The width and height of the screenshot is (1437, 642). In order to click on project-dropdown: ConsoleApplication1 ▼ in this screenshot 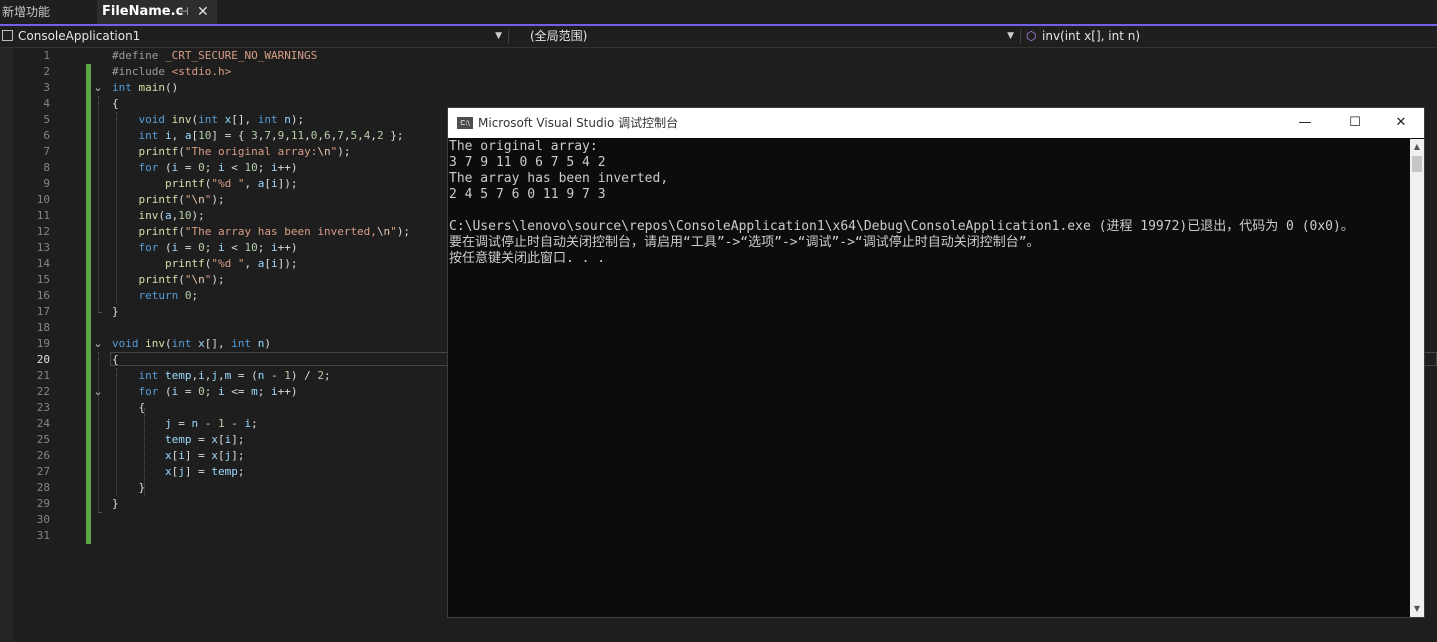, I will do `click(253, 36)`.